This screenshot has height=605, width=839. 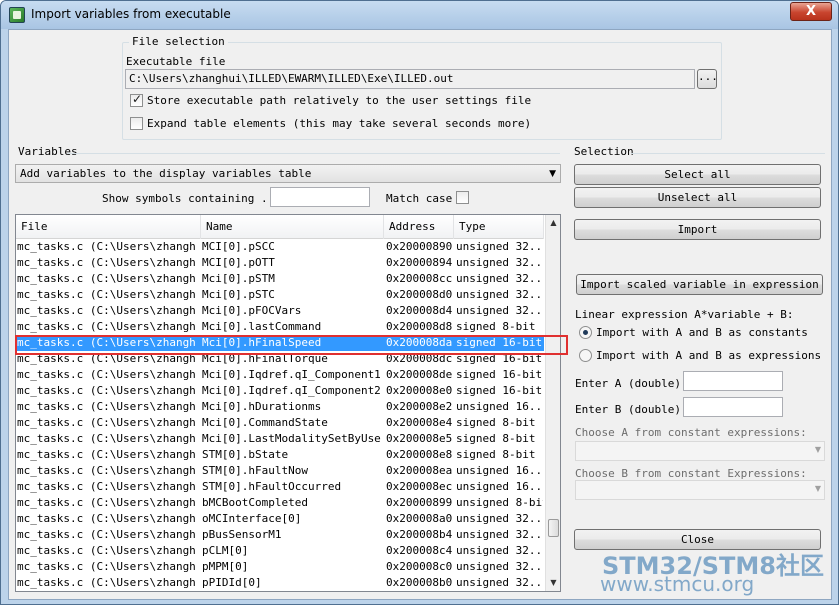 What do you see at coordinates (733, 381) in the screenshot?
I see `enter-a-input` at bounding box center [733, 381].